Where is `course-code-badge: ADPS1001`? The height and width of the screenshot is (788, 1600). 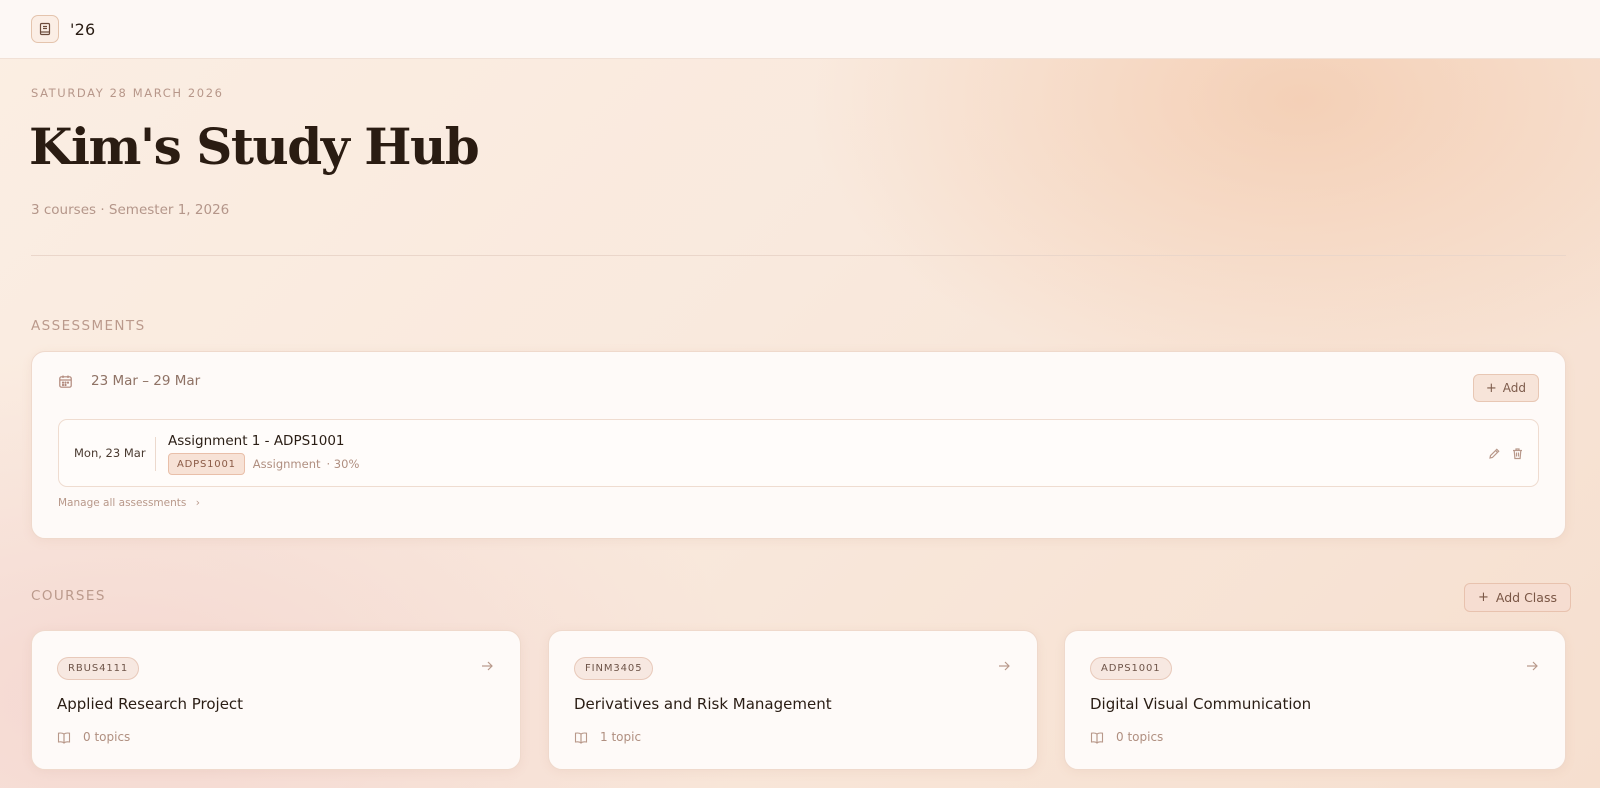
course-code-badge: ADPS1001 is located at coordinates (1131, 668).